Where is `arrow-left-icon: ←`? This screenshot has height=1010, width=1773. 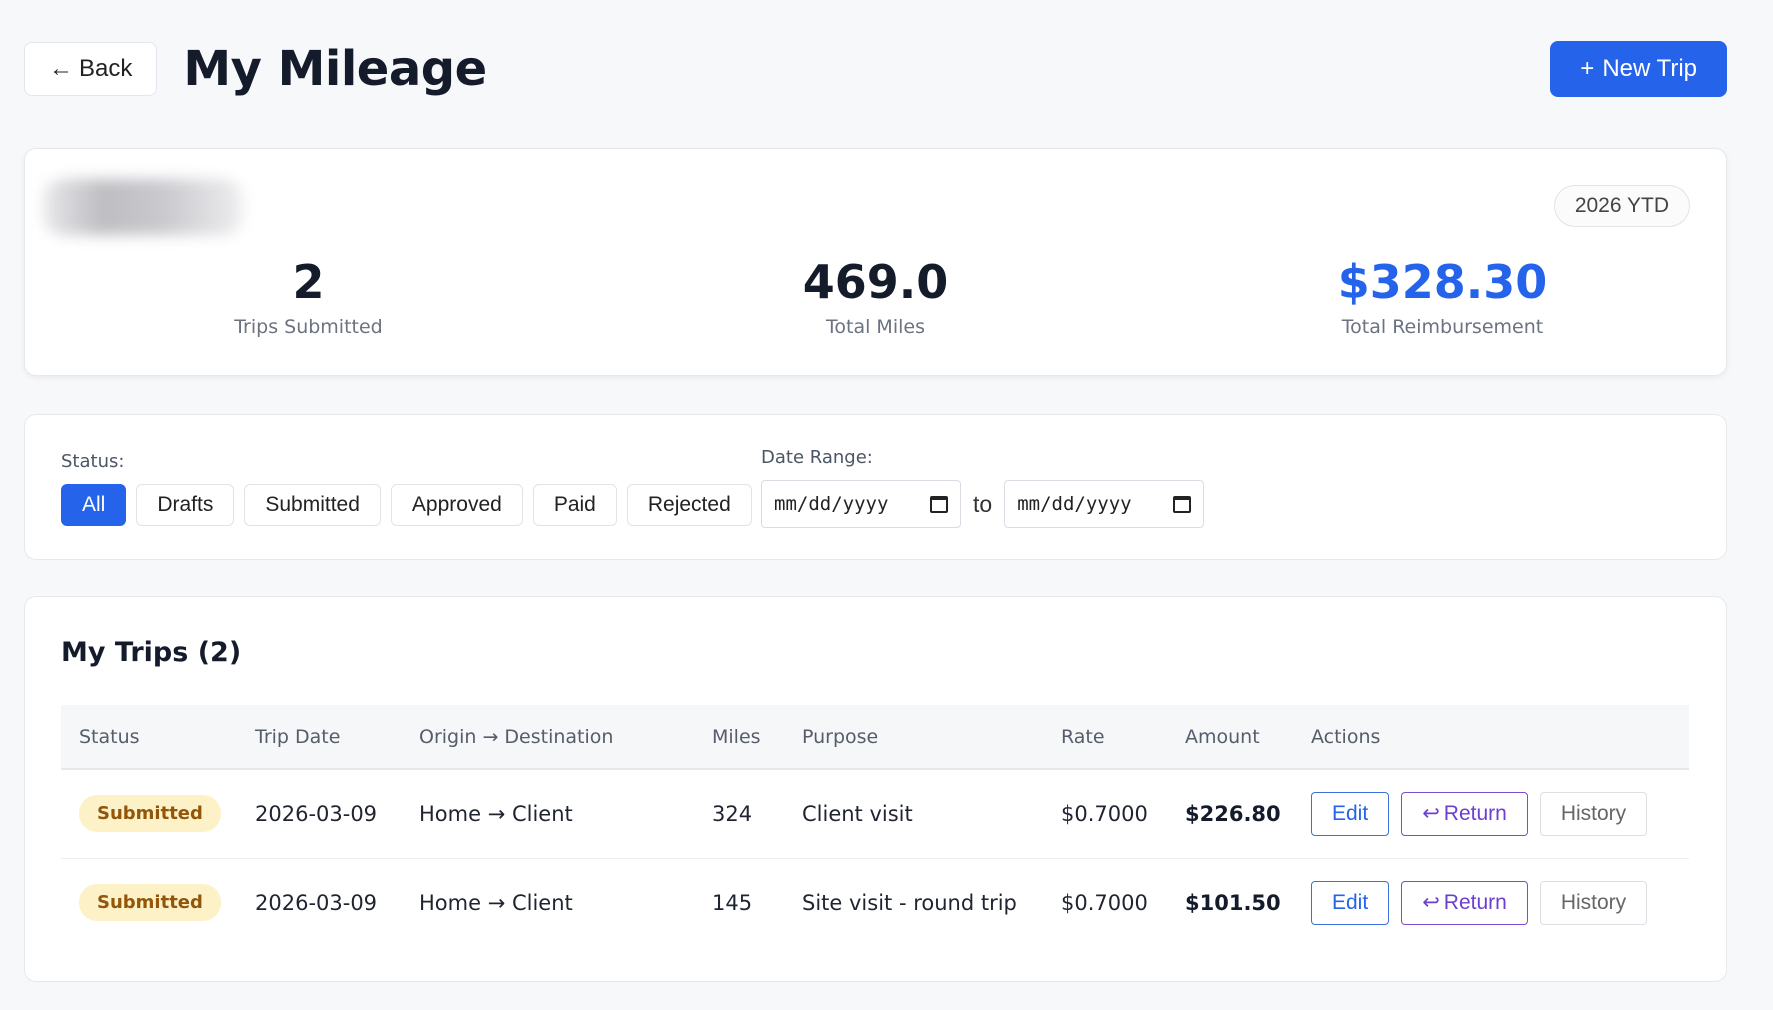
arrow-left-icon: ← is located at coordinates (61, 68).